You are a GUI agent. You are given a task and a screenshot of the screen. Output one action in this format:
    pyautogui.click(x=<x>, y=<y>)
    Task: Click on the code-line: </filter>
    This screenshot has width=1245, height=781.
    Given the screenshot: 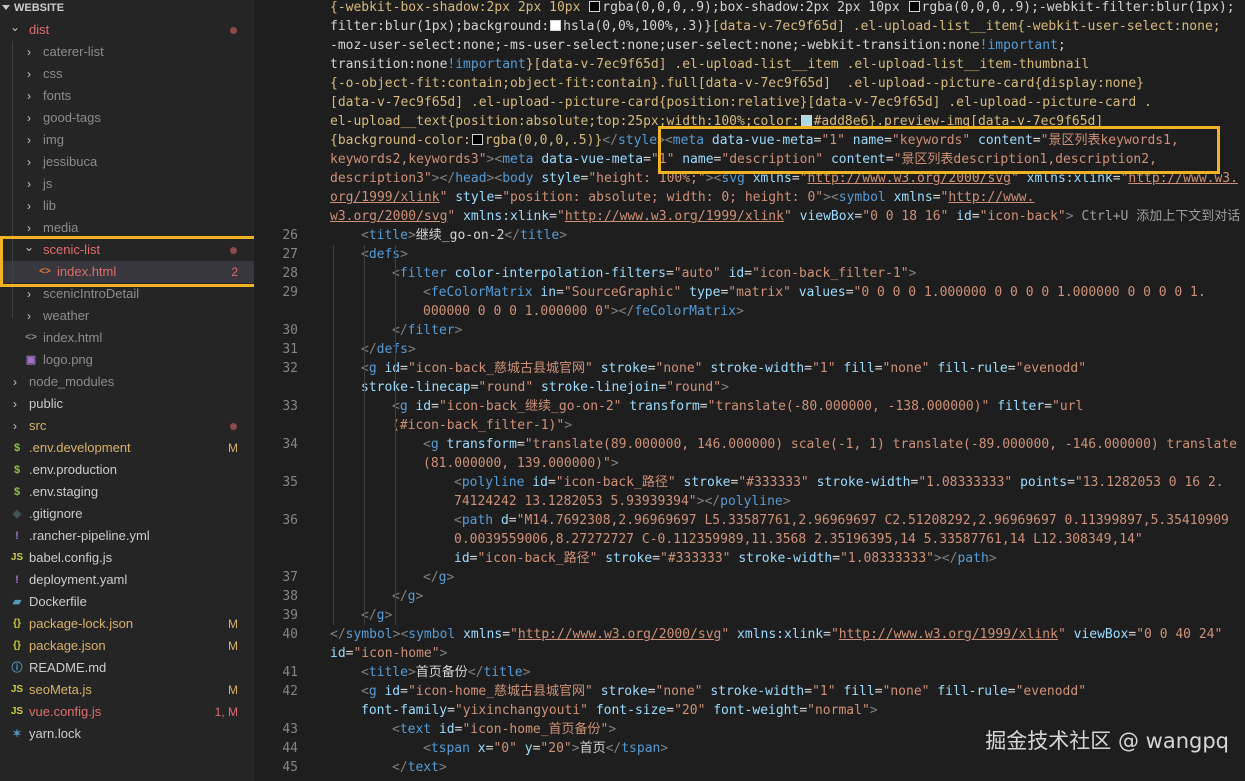 What is the action you would take?
    pyautogui.click(x=427, y=330)
    